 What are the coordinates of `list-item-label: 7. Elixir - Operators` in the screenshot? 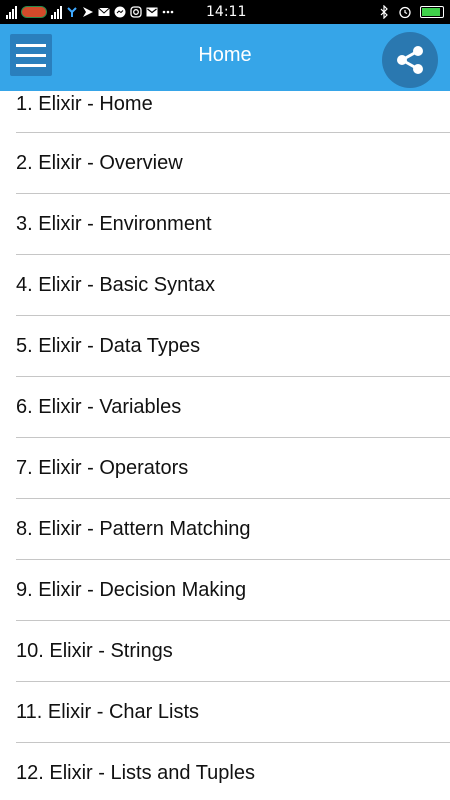 It's located at (102, 467).